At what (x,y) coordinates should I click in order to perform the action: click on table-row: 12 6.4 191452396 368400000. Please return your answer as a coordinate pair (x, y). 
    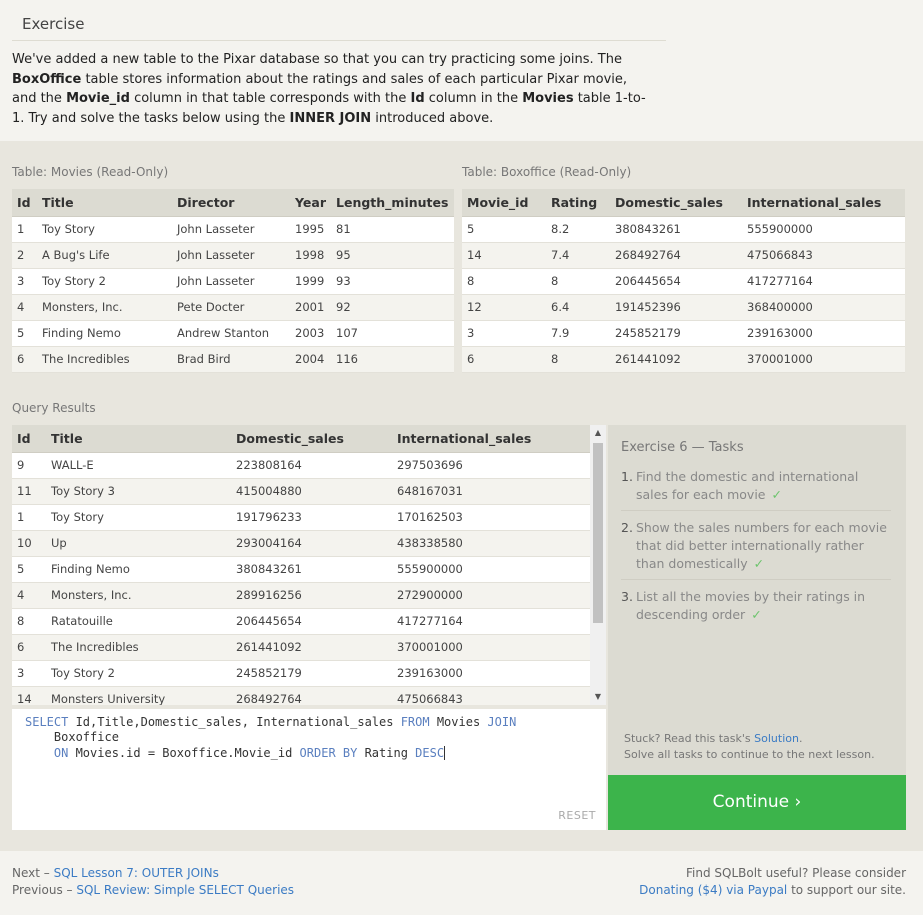
    Looking at the image, I should click on (683, 307).